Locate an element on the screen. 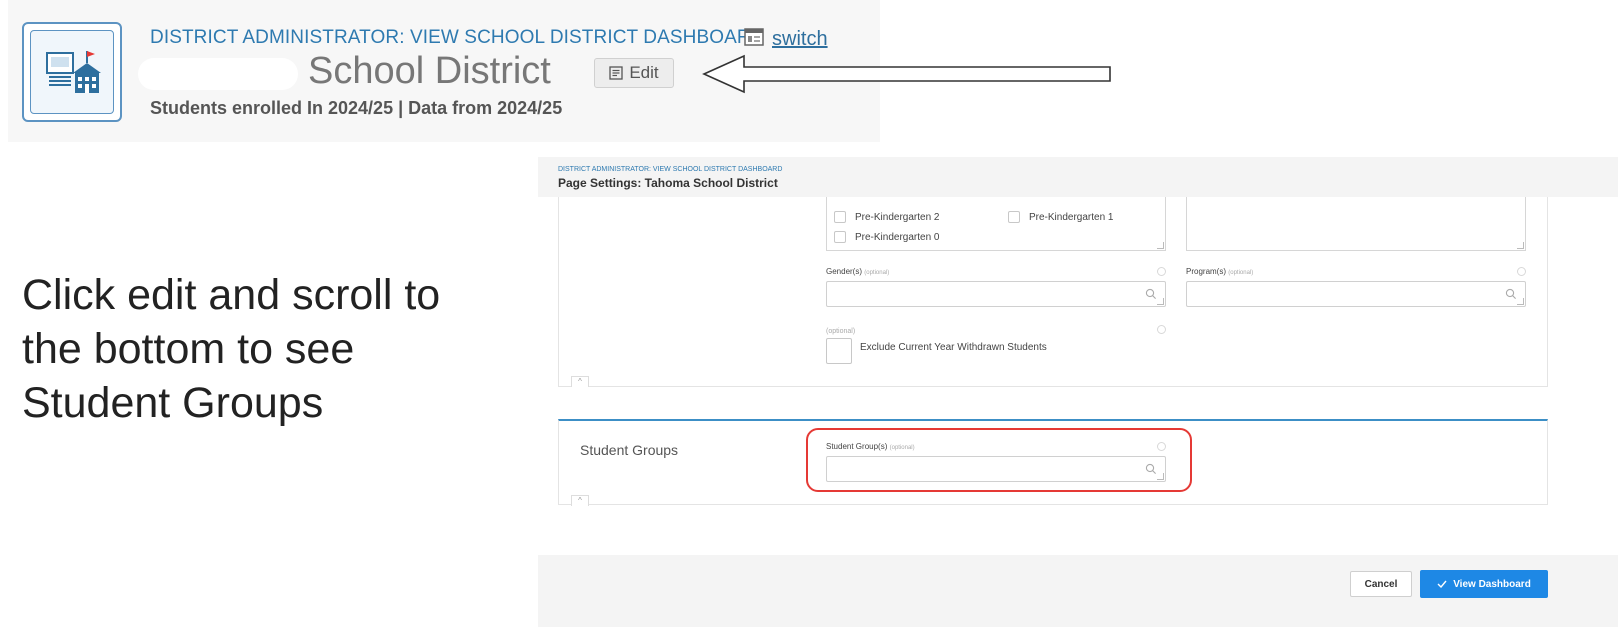 The height and width of the screenshot is (627, 1618). settings-footer: Cancel View Dashboard is located at coordinates (1078, 591).